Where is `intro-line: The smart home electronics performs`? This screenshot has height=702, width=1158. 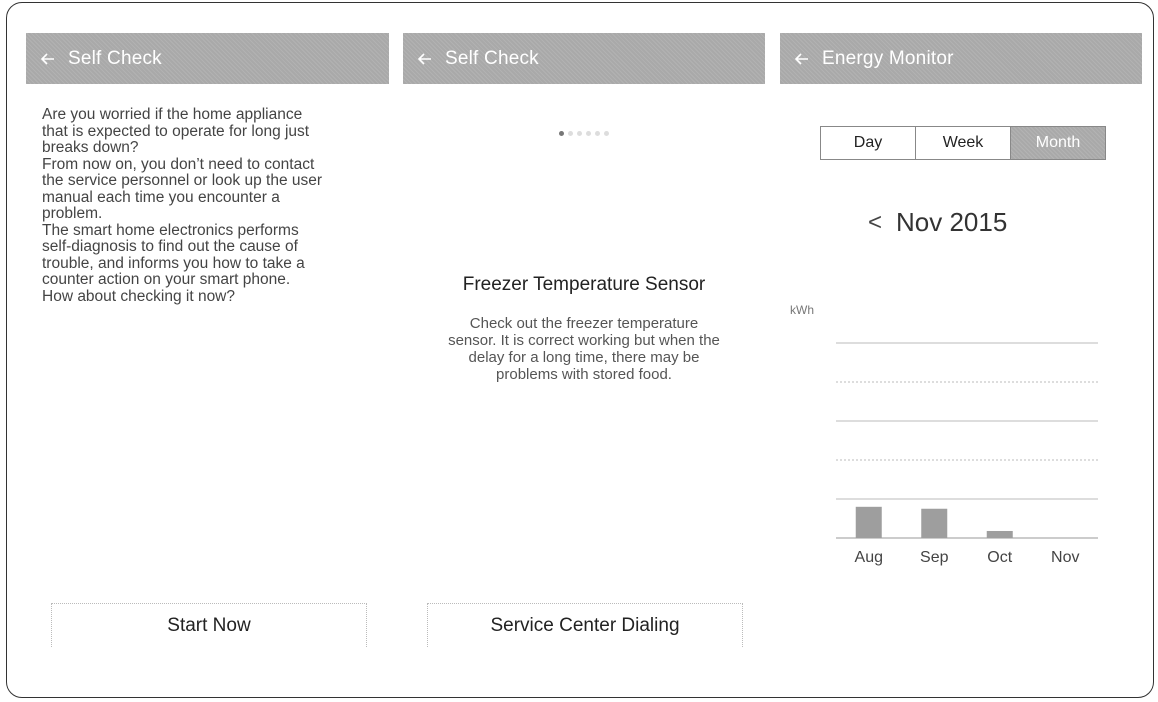 intro-line: The smart home electronics performs is located at coordinates (170, 230).